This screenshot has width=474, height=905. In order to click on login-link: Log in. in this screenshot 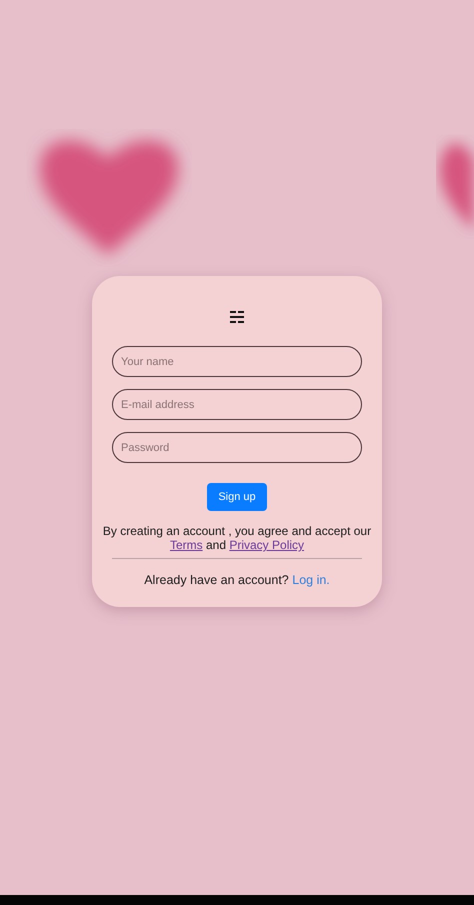, I will do `click(311, 580)`.